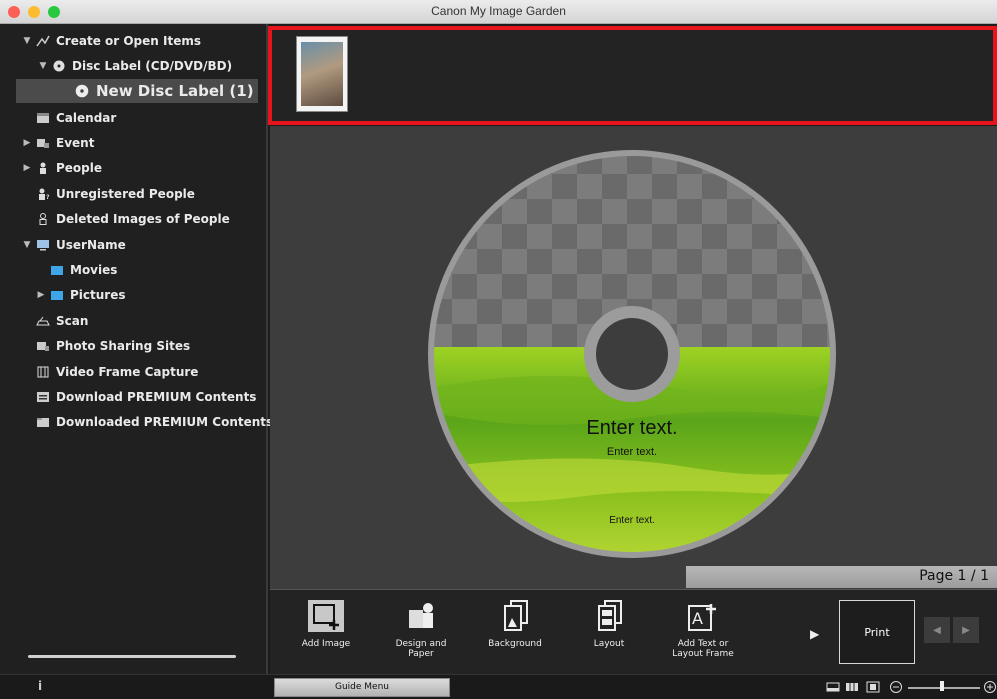 This screenshot has width=997, height=699. What do you see at coordinates (609, 644) in the screenshot?
I see `tool-label: Layout` at bounding box center [609, 644].